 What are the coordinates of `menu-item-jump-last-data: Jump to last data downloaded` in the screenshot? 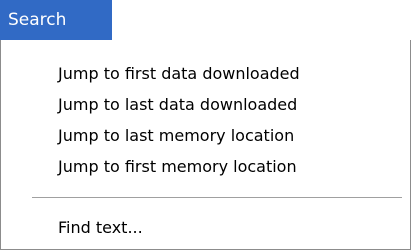 It's located at (205, 104).